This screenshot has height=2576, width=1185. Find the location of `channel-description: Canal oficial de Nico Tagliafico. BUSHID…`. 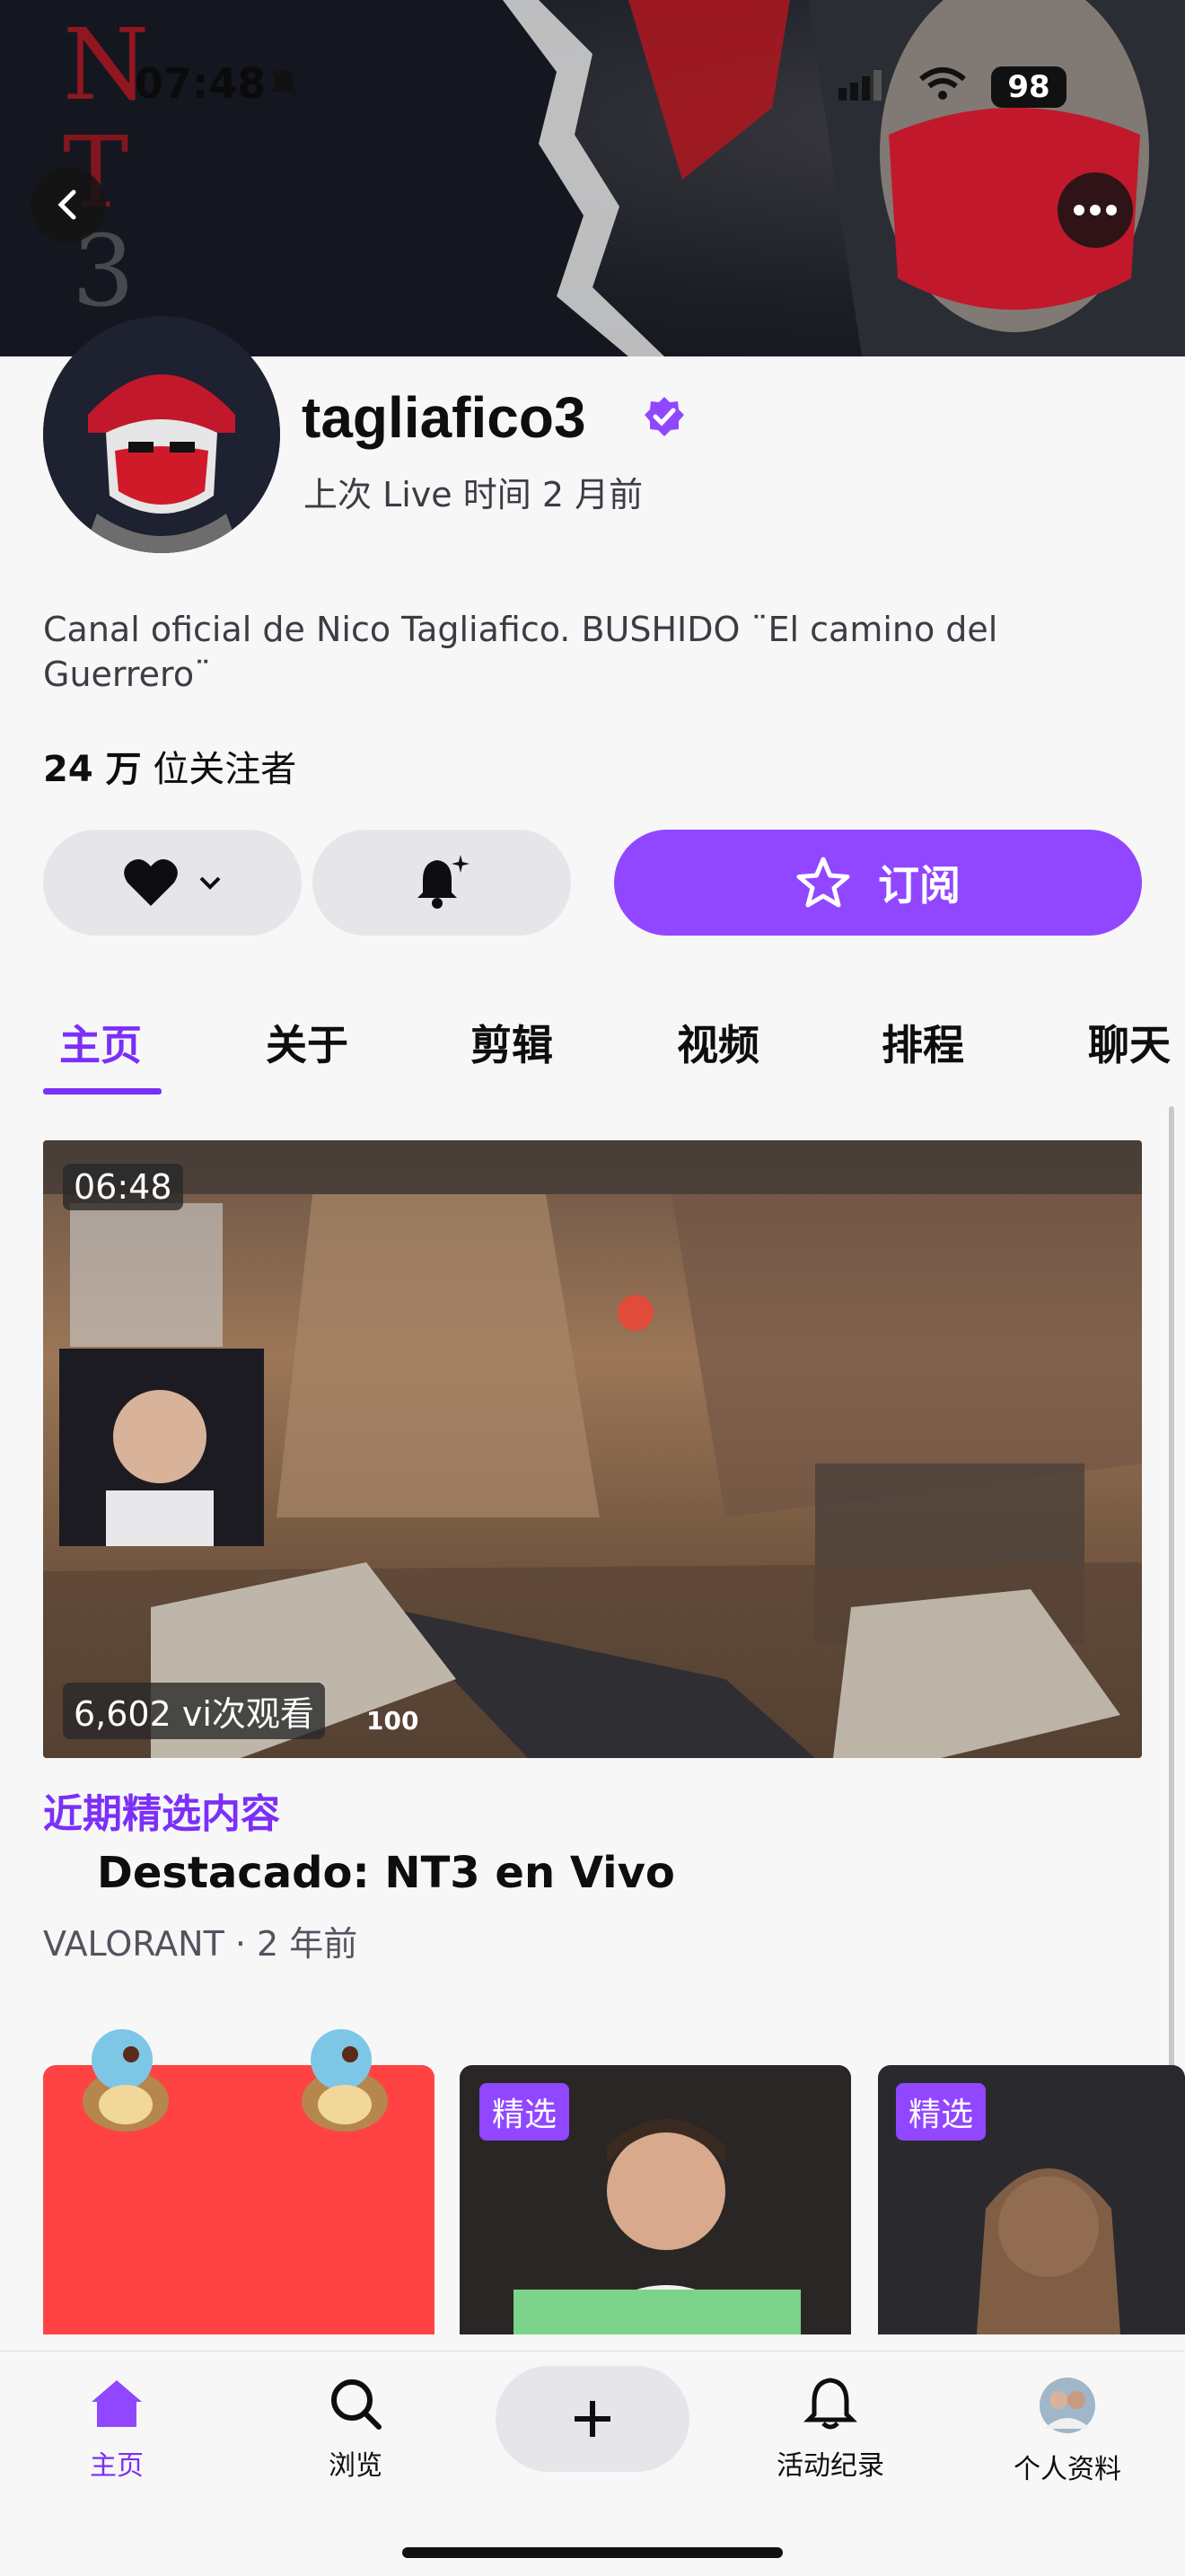

channel-description: Canal oficial de Nico Tagliafico. BUSHID… is located at coordinates (520, 652).